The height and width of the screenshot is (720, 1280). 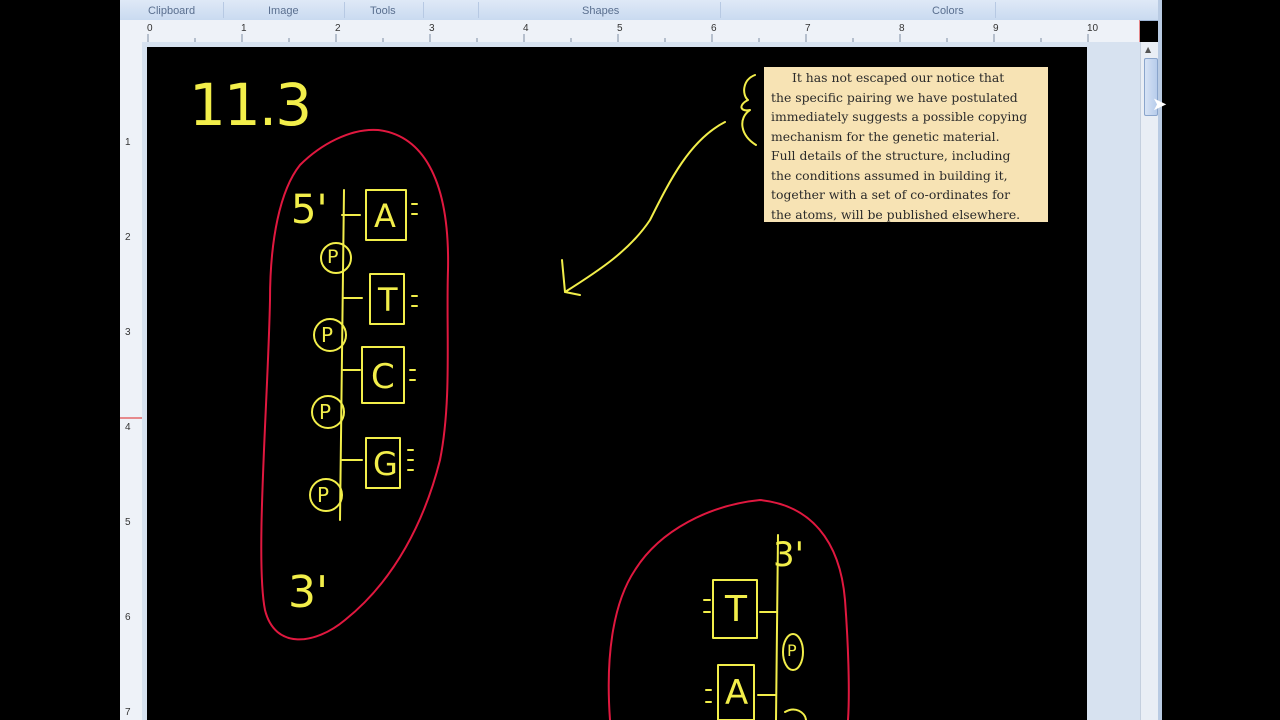 What do you see at coordinates (640, 10) in the screenshot?
I see `ribbon-group-labels: Clipboard Image Tools Shapes Colors` at bounding box center [640, 10].